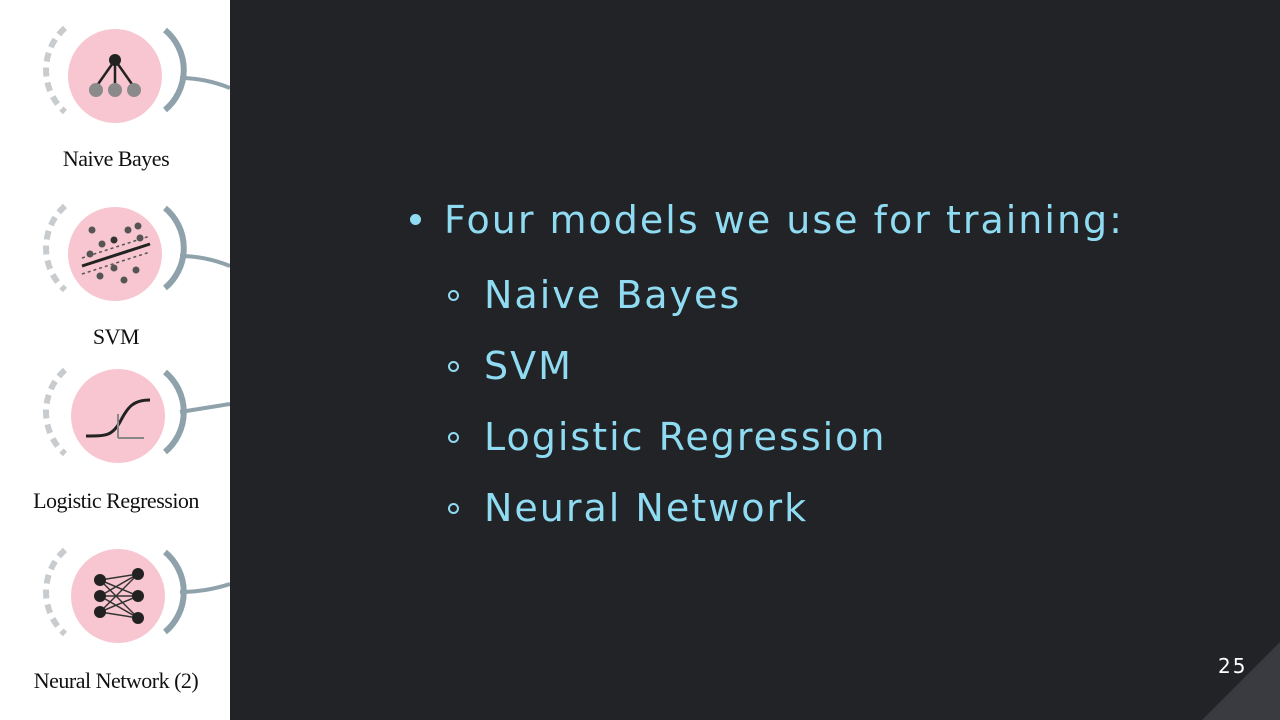 The height and width of the screenshot is (720, 1280). I want to click on widget-neural-network: Neural Network (2), so click(115, 612).